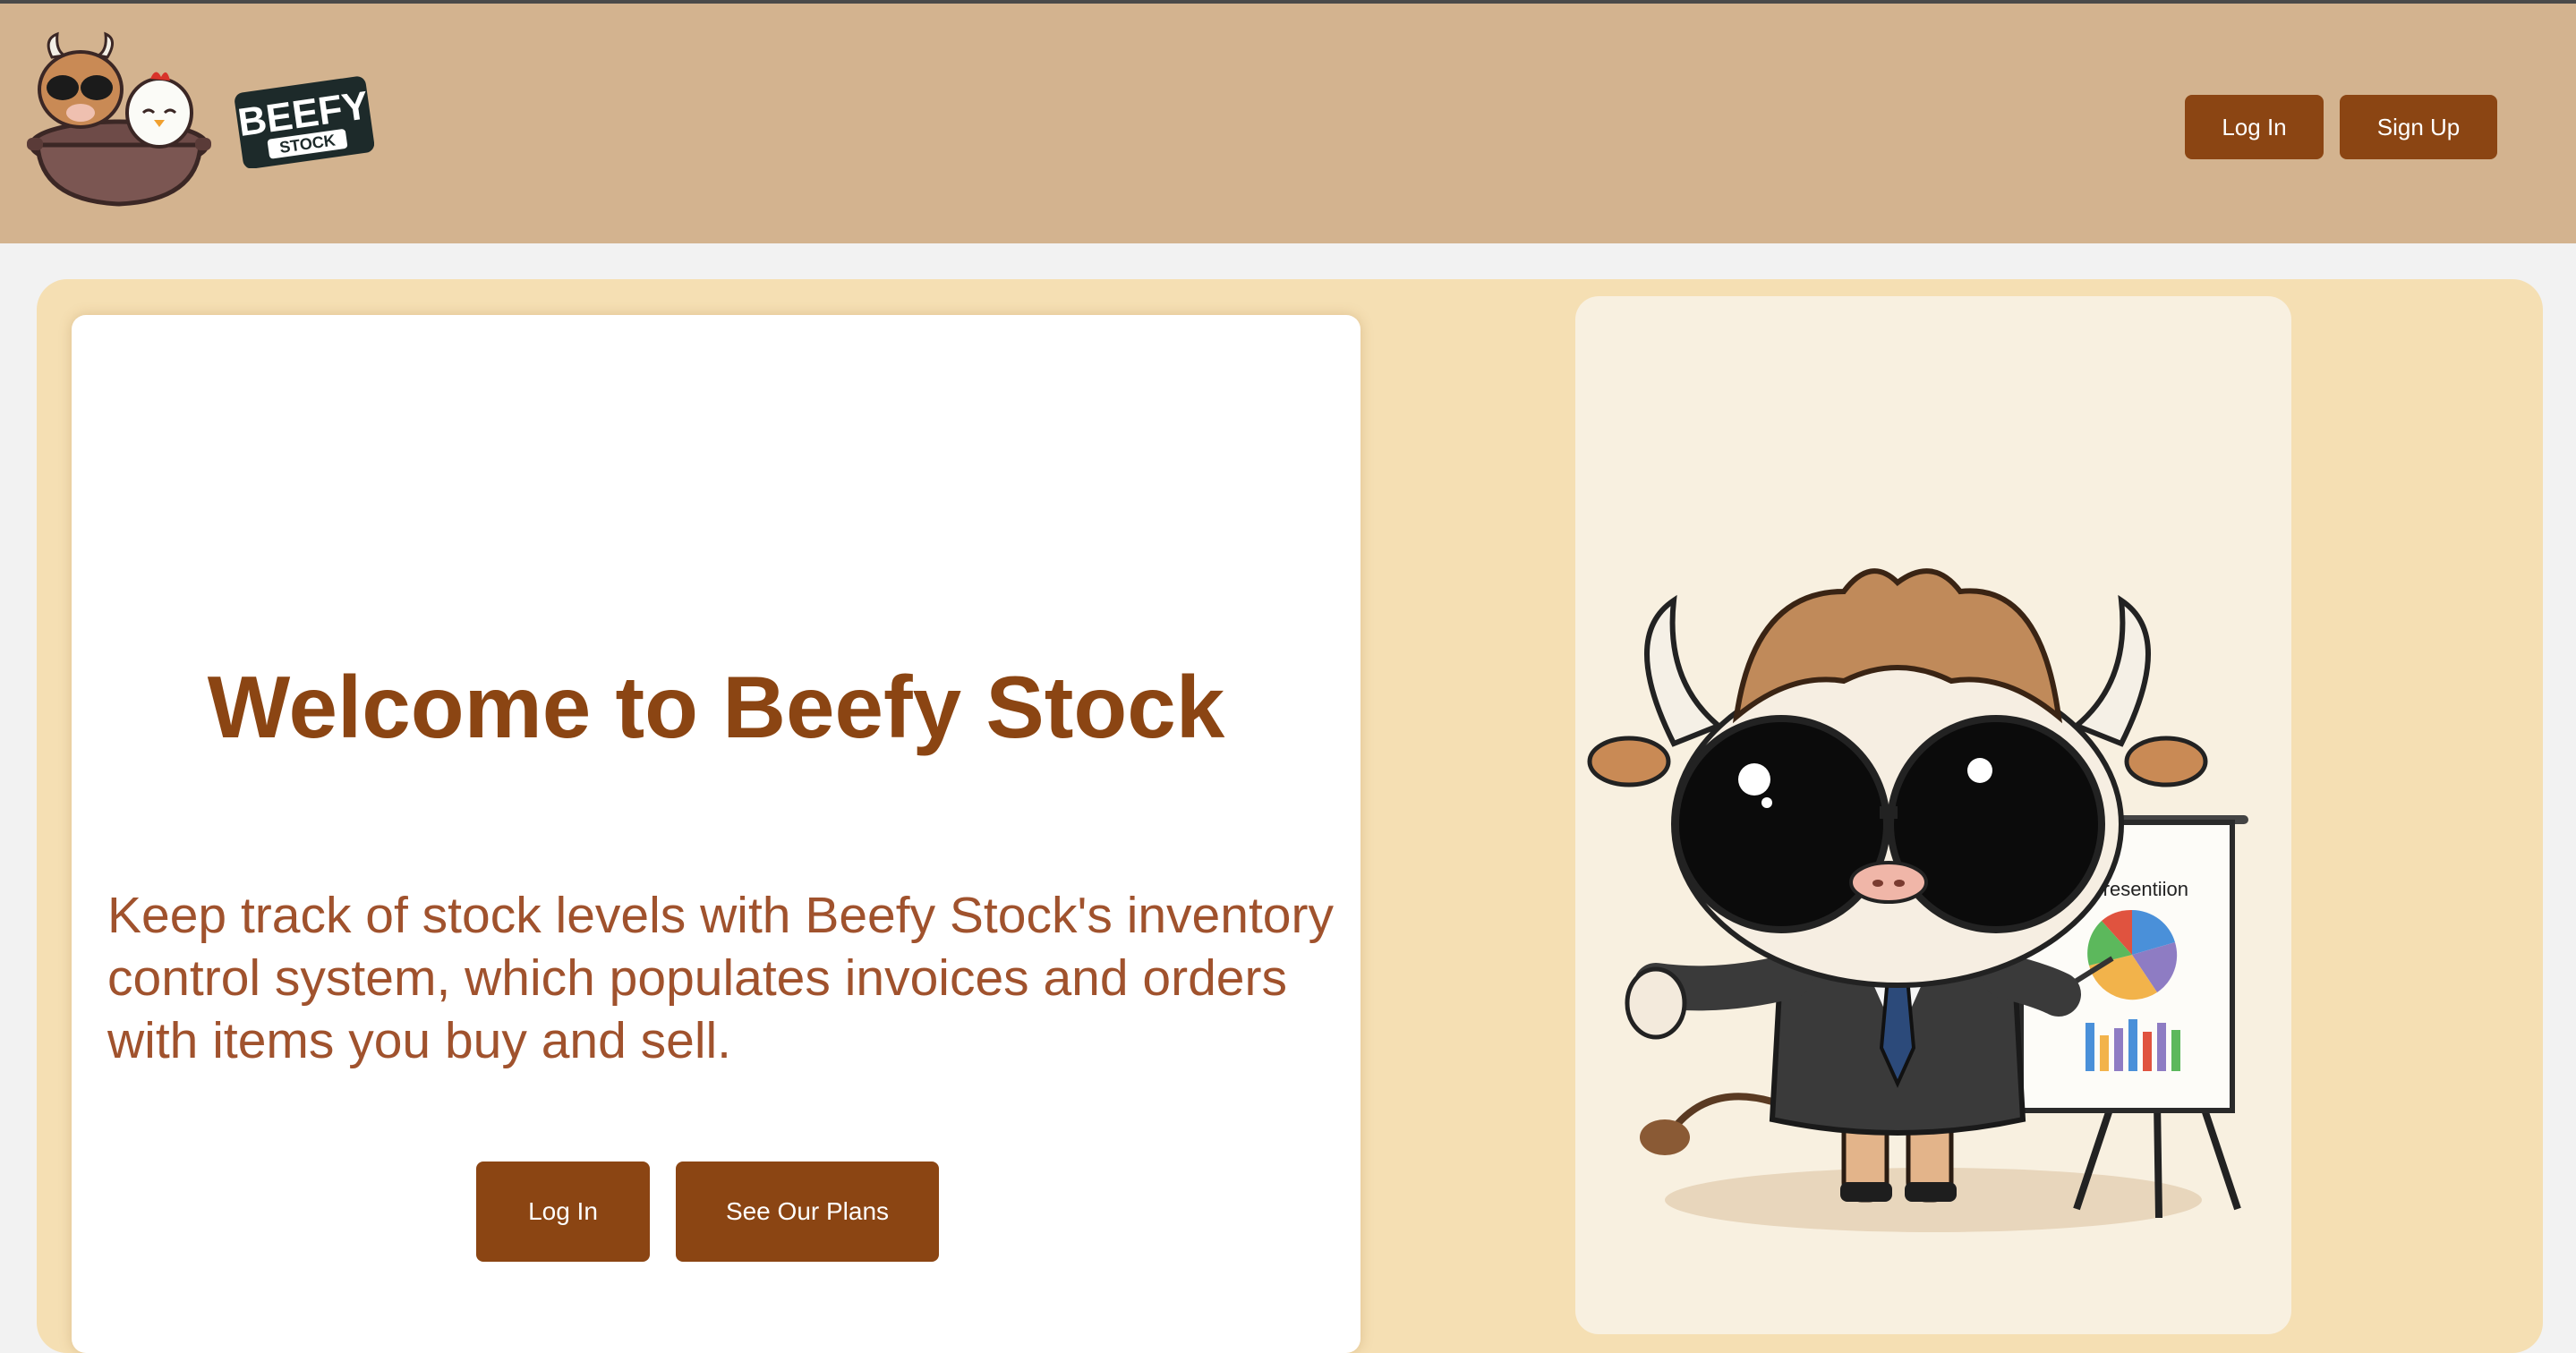 This screenshot has height=1353, width=2576. Describe the element at coordinates (304, 122) in the screenshot. I see `brand-wordmark: BEEFY STOCK` at that location.